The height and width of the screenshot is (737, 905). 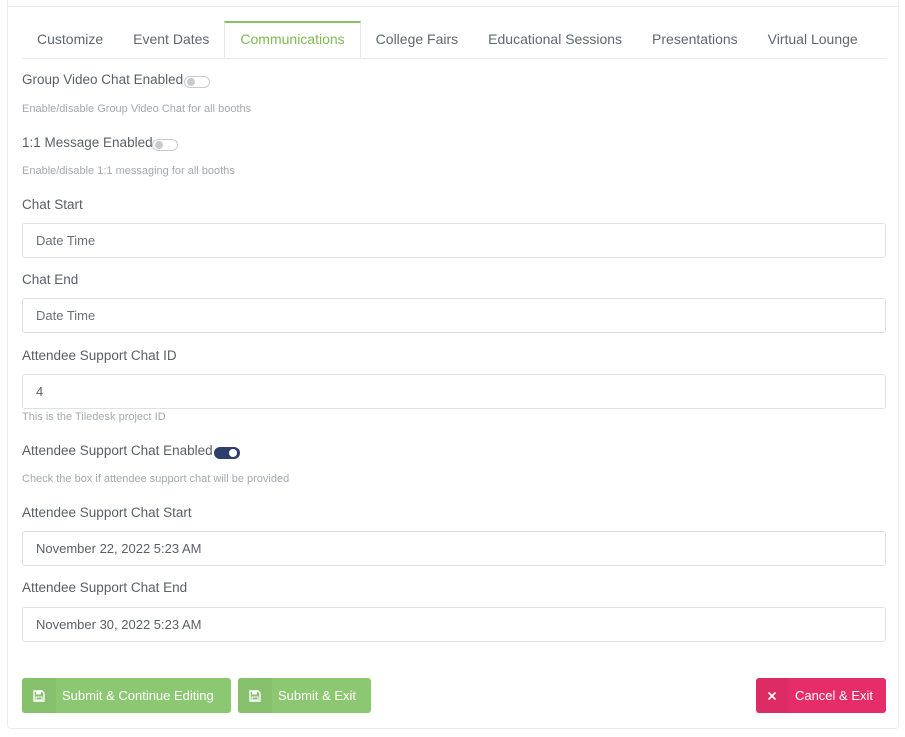 What do you see at coordinates (105, 587) in the screenshot?
I see `support-chat-end-label: Attendee Support Chat End` at bounding box center [105, 587].